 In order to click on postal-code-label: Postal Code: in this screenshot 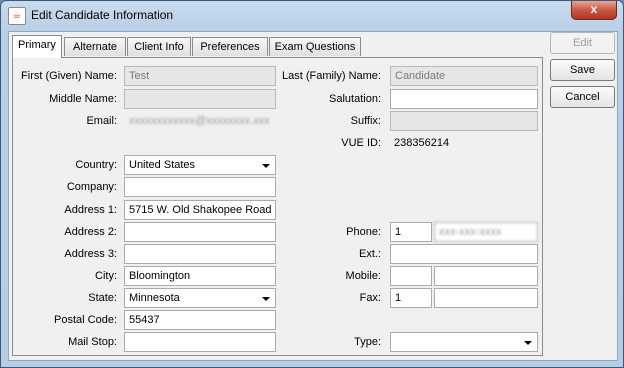, I will do `click(85, 320)`.